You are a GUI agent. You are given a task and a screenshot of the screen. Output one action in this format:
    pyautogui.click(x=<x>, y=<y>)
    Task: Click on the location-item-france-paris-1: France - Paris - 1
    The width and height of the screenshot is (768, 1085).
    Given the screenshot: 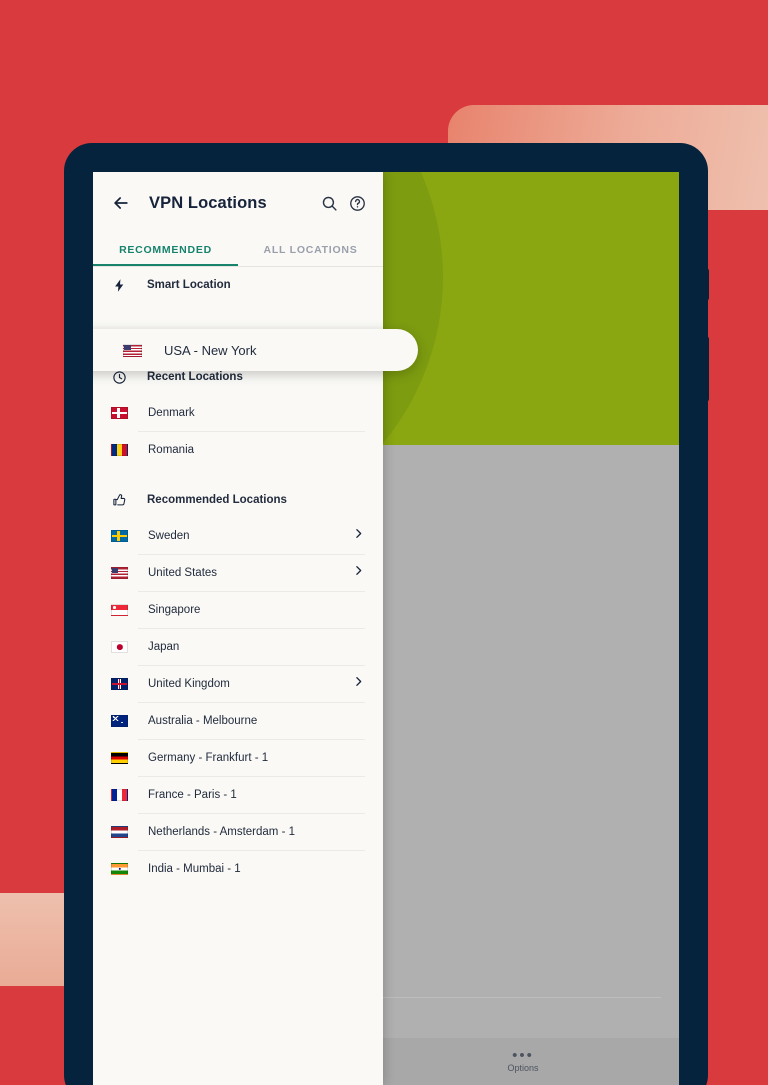 What is the action you would take?
    pyautogui.click(x=238, y=795)
    